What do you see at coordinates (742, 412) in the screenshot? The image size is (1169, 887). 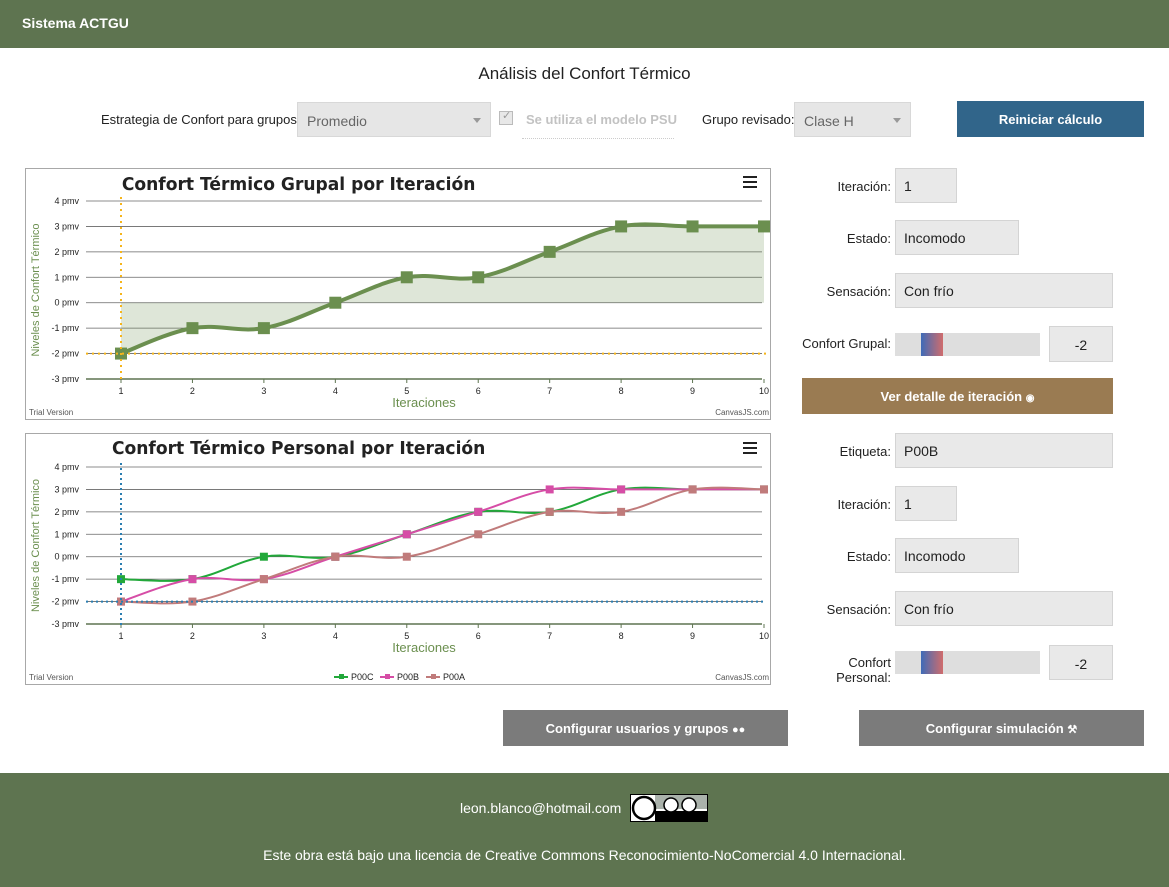 I see `watermark-canvasjs: CanvasJS.com` at bounding box center [742, 412].